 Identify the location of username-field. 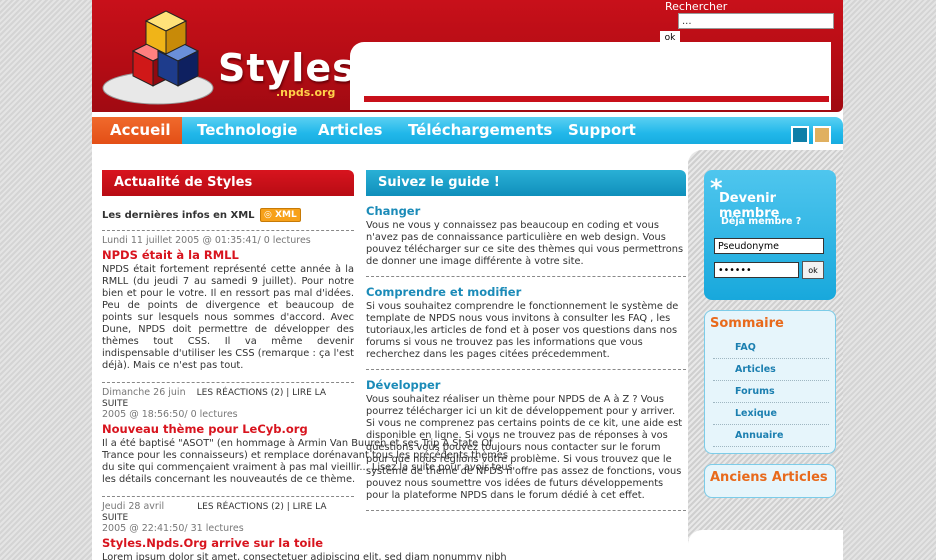
(769, 246).